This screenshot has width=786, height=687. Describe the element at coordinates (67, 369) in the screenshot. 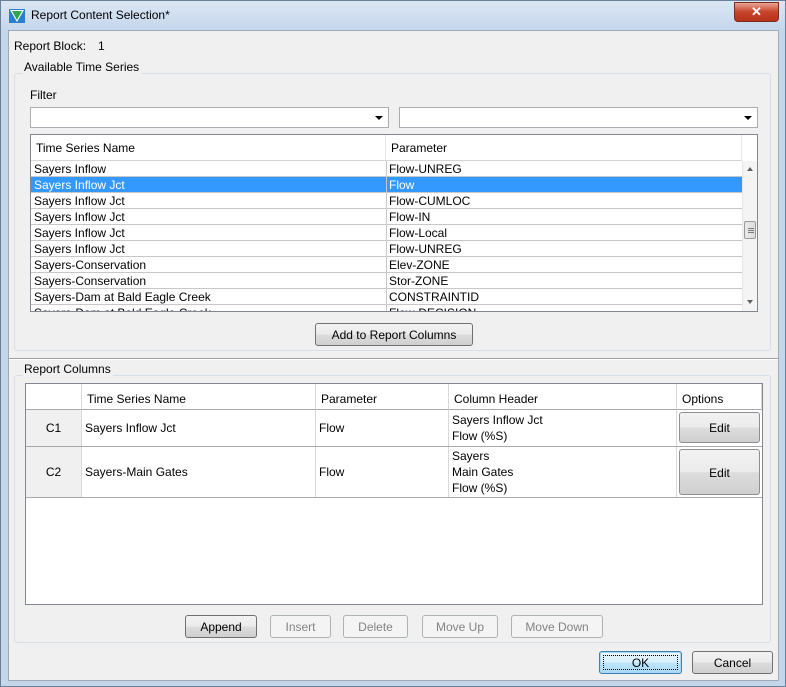

I see `report-columns-title: Report Columns` at that location.